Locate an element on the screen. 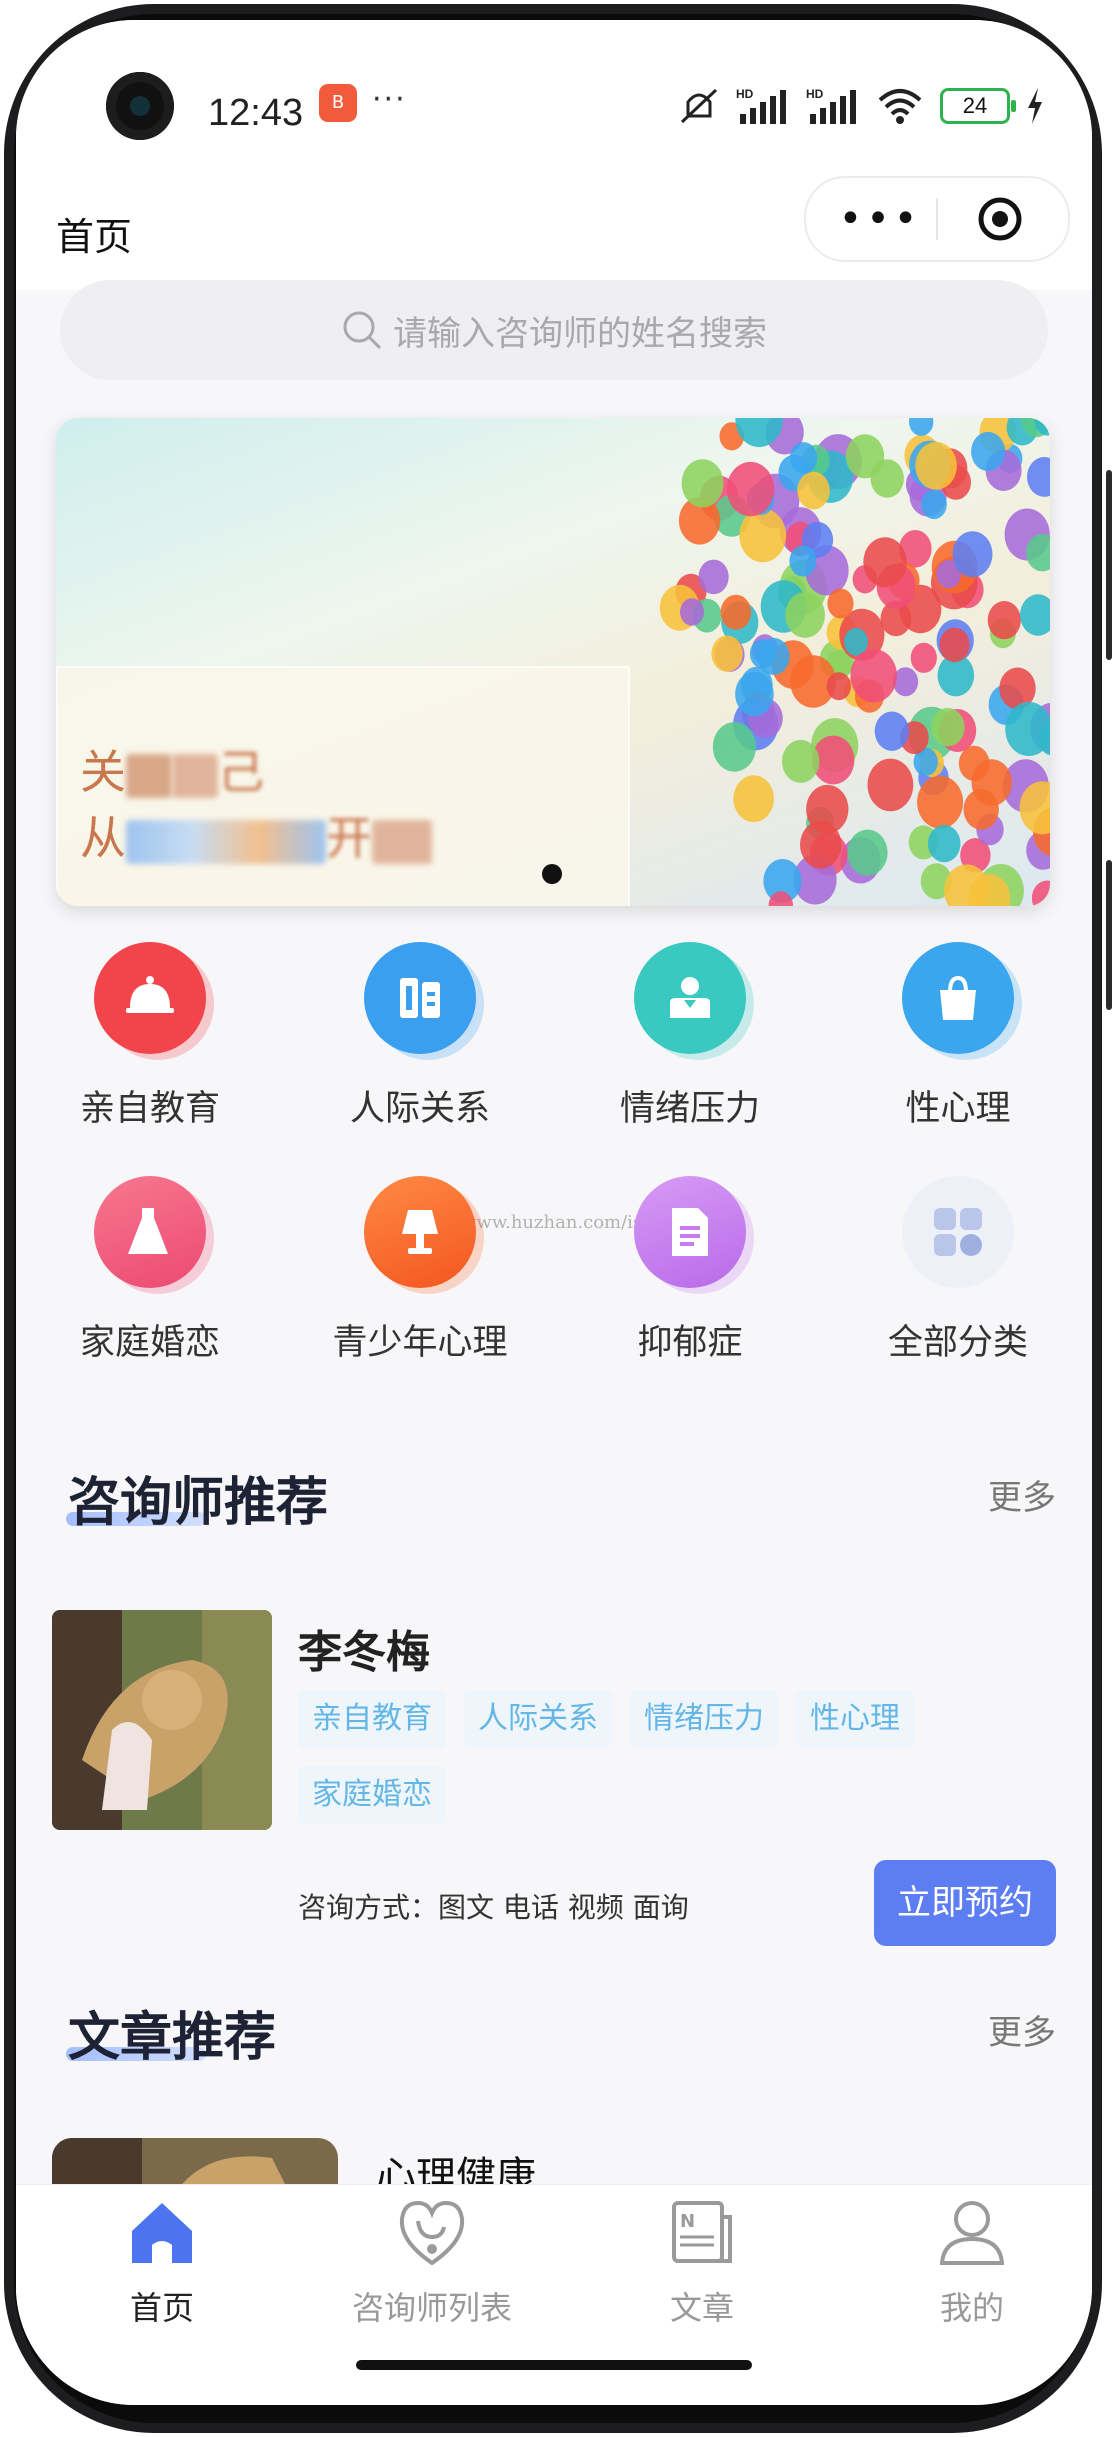 Image resolution: width=1112 pixels, height=2437 pixels. category-label: 情绪压力 is located at coordinates (689, 1109).